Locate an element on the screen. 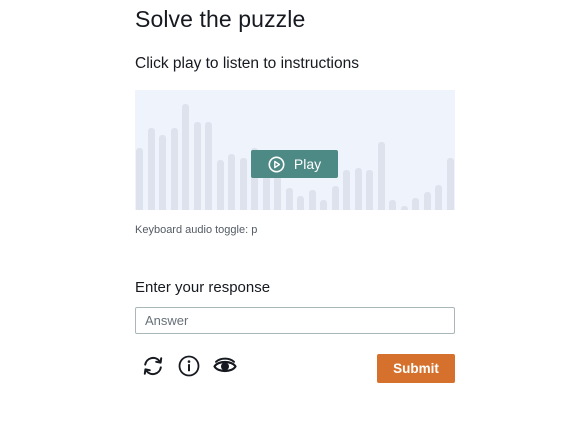 The height and width of the screenshot is (443, 584). info-icon is located at coordinates (189, 368).